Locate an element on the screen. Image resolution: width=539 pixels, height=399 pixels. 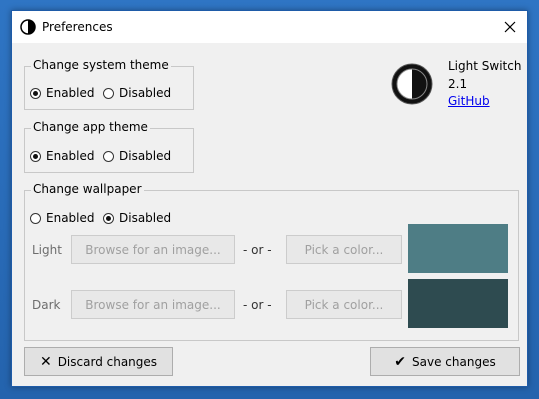
app-theme-label: Change app theme is located at coordinates (90, 127).